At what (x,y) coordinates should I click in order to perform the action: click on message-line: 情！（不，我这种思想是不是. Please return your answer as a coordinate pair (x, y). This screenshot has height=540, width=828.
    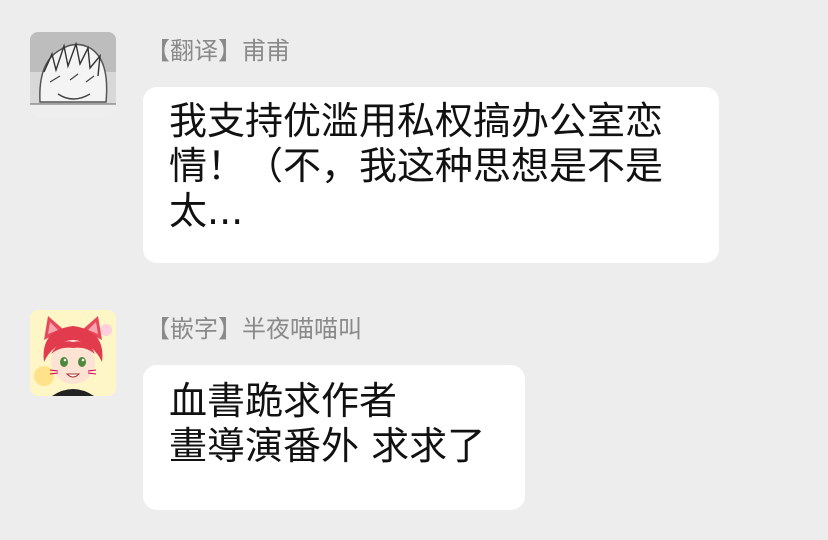
    Looking at the image, I should click on (416, 166).